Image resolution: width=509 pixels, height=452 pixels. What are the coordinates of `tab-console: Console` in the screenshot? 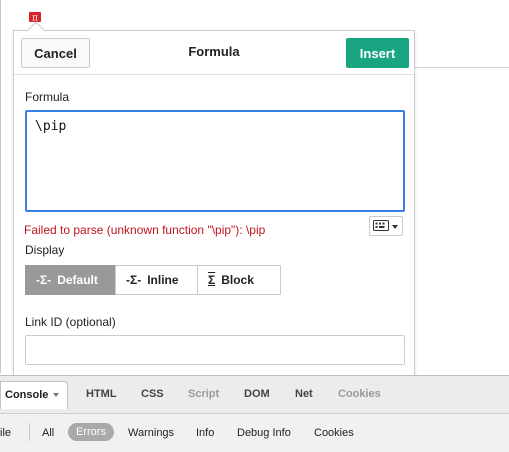 It's located at (34, 395).